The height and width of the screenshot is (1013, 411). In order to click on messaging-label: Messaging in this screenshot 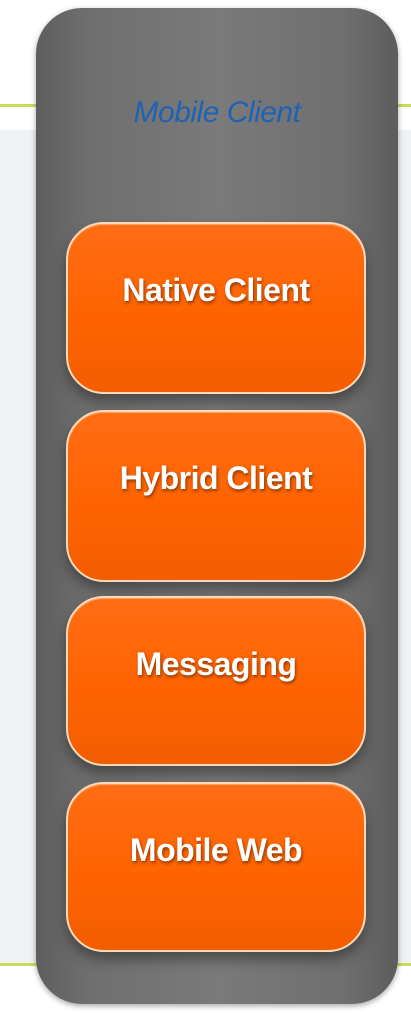, I will do `click(216, 664)`.